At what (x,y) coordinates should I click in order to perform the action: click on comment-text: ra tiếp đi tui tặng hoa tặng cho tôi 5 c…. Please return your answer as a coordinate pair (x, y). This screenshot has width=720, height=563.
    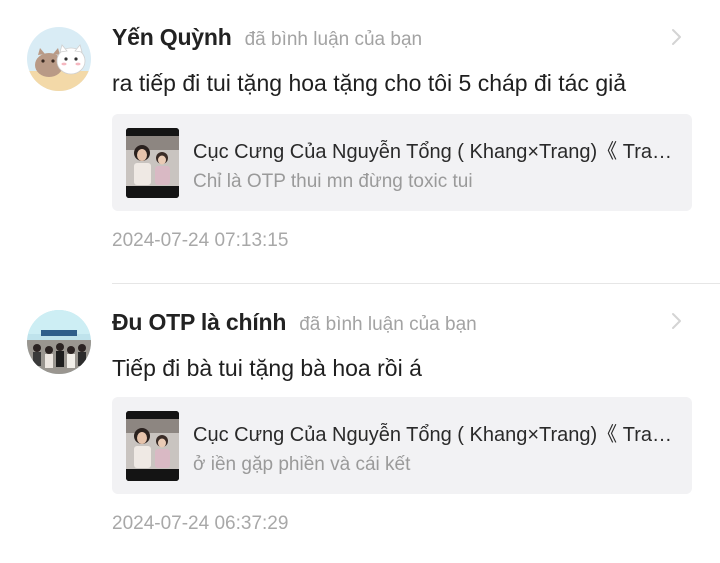
    Looking at the image, I should click on (369, 83).